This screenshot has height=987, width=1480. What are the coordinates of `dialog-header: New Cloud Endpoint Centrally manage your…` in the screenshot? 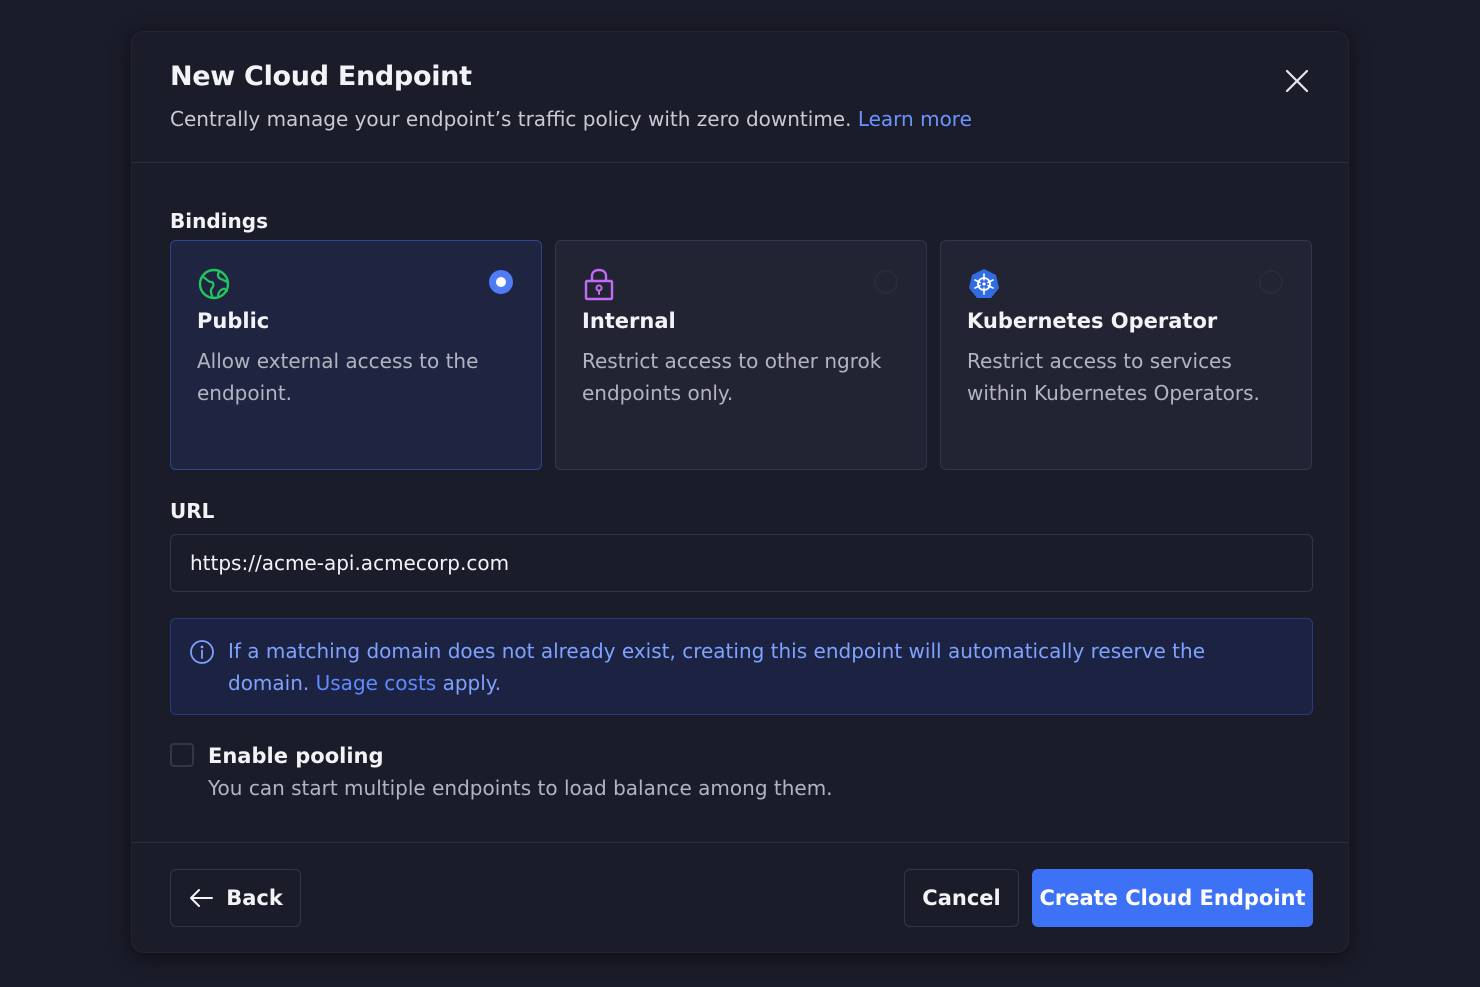 It's located at (740, 97).